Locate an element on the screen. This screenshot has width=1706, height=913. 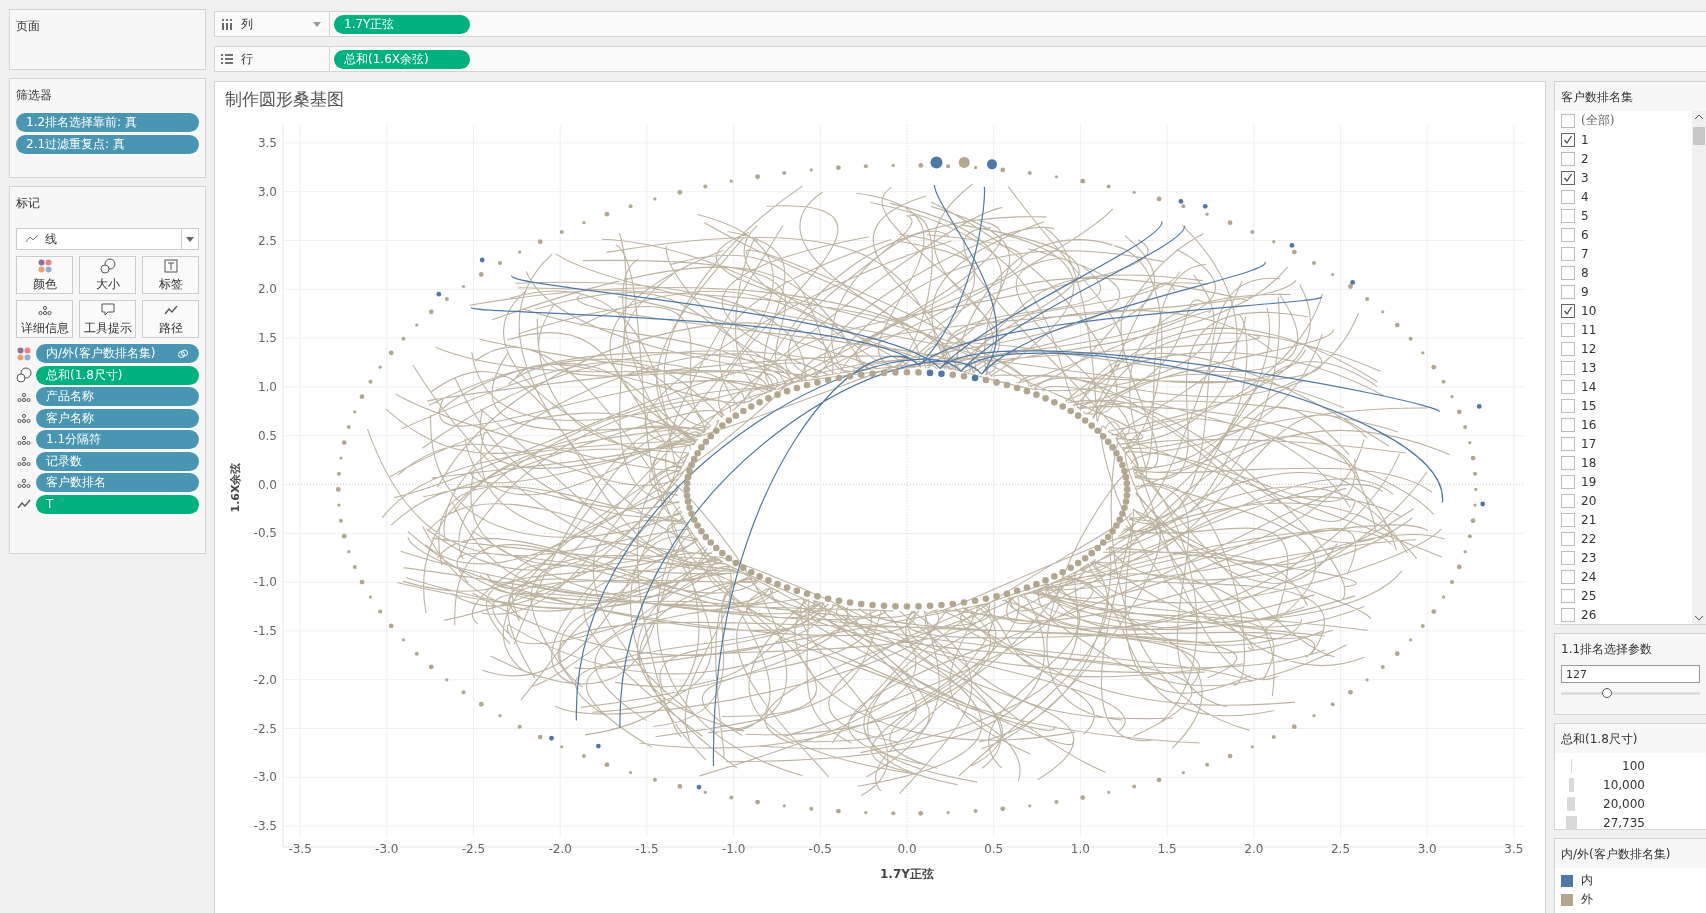
mark-type-dropdown: 线 is located at coordinates (107, 239).